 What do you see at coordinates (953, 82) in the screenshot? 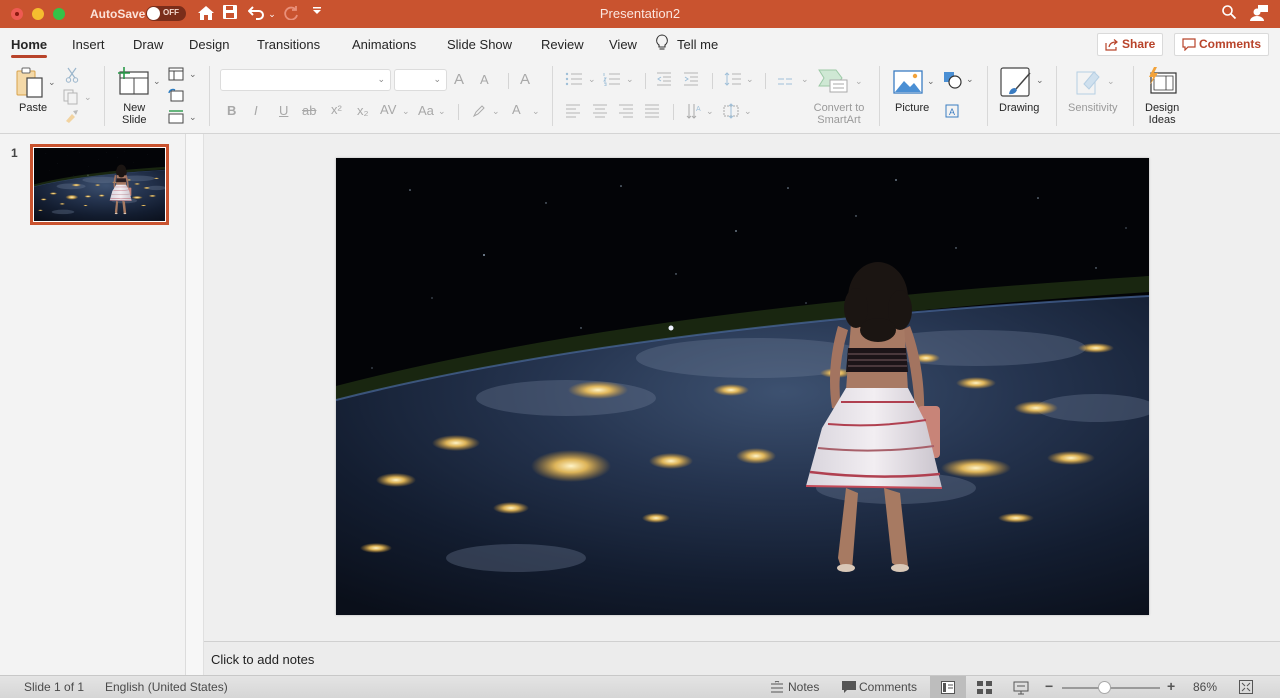
I see `shapes-icon` at bounding box center [953, 82].